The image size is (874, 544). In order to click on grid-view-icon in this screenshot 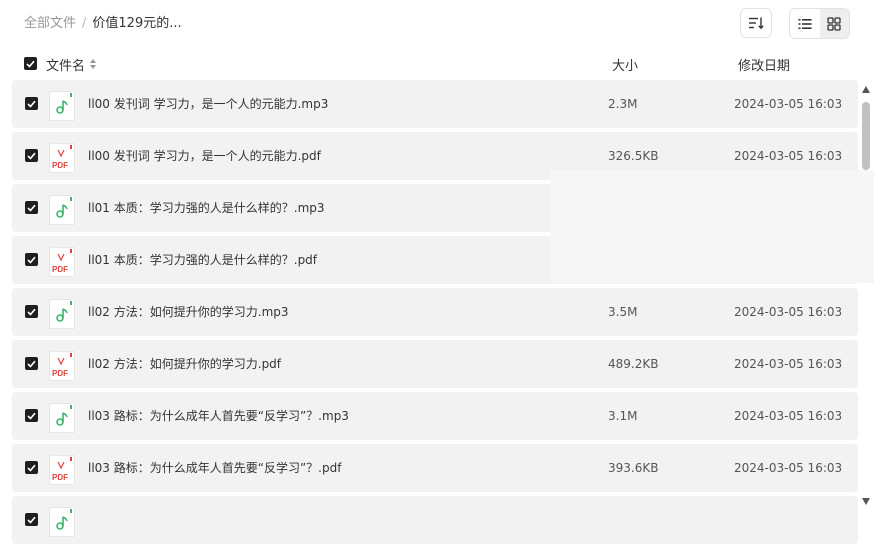, I will do `click(834, 23)`.